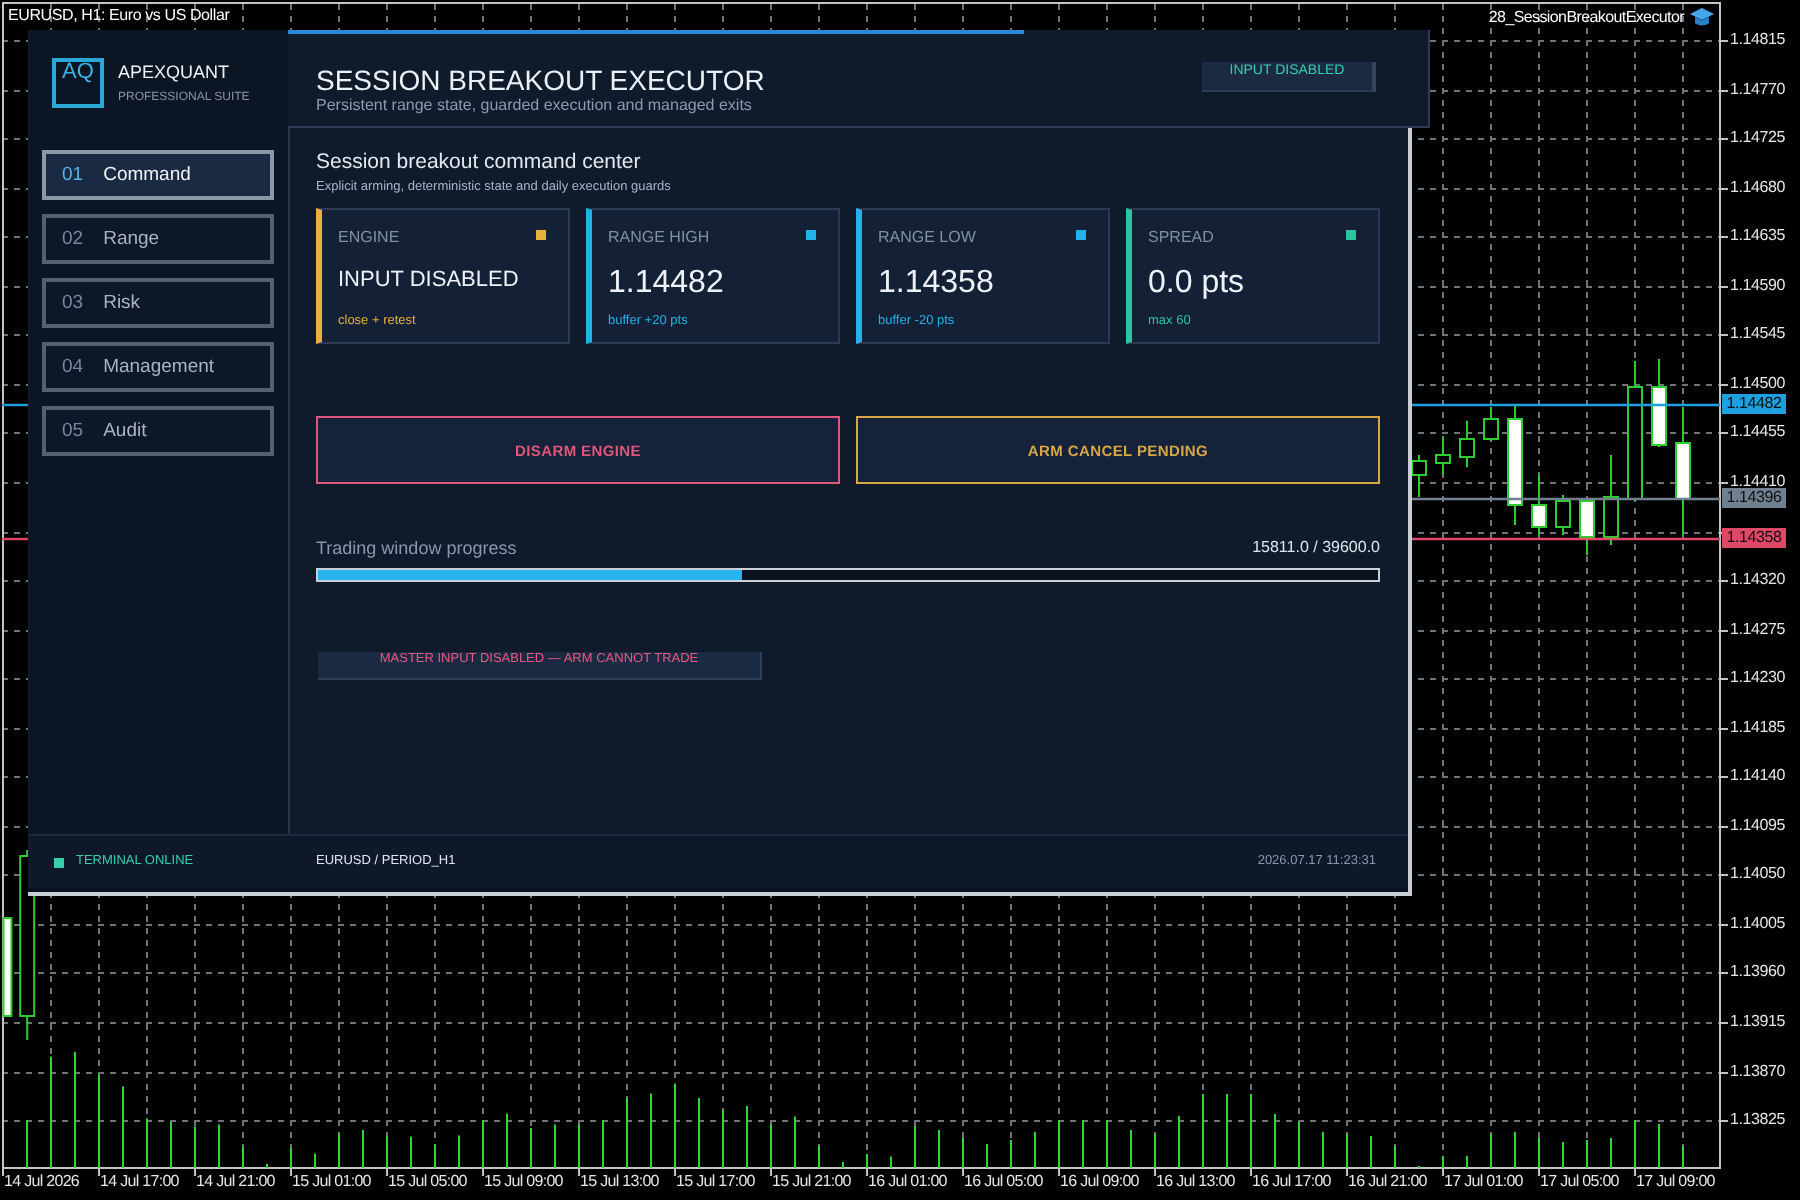  What do you see at coordinates (1758, 285) in the screenshot?
I see `price-label: 1.14590` at bounding box center [1758, 285].